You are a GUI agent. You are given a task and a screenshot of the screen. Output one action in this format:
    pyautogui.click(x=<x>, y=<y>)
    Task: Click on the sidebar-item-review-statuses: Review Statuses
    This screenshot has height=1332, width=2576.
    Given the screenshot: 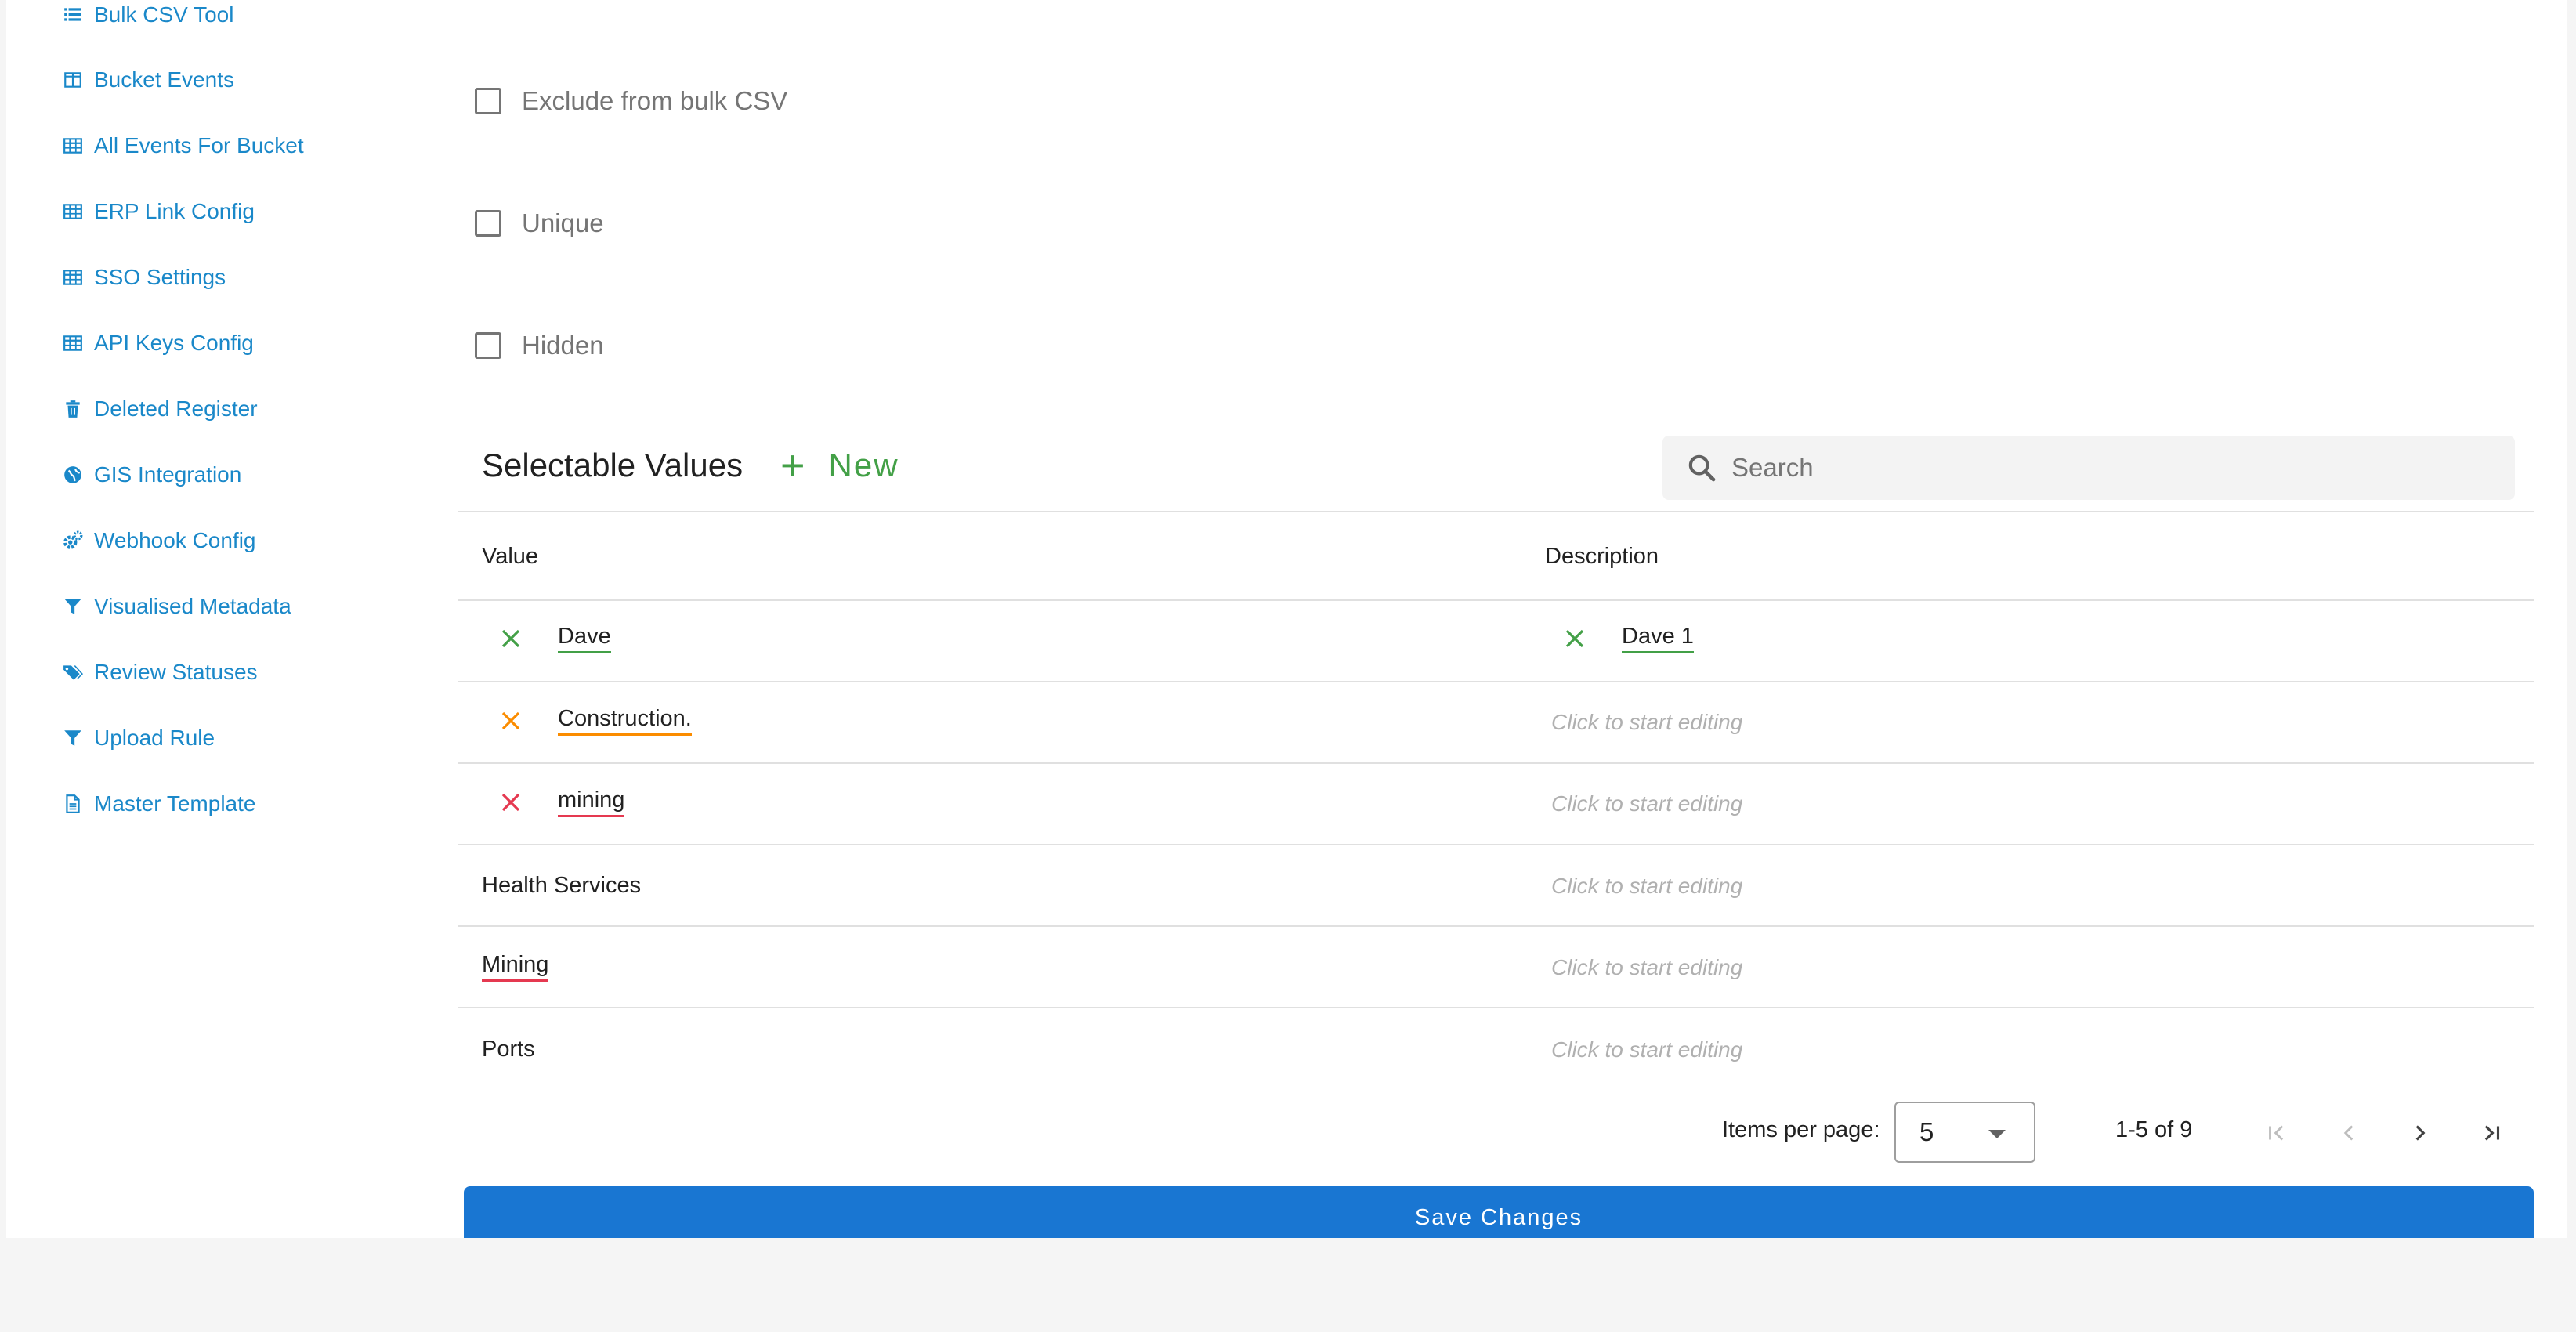 What is the action you would take?
    pyautogui.click(x=159, y=672)
    